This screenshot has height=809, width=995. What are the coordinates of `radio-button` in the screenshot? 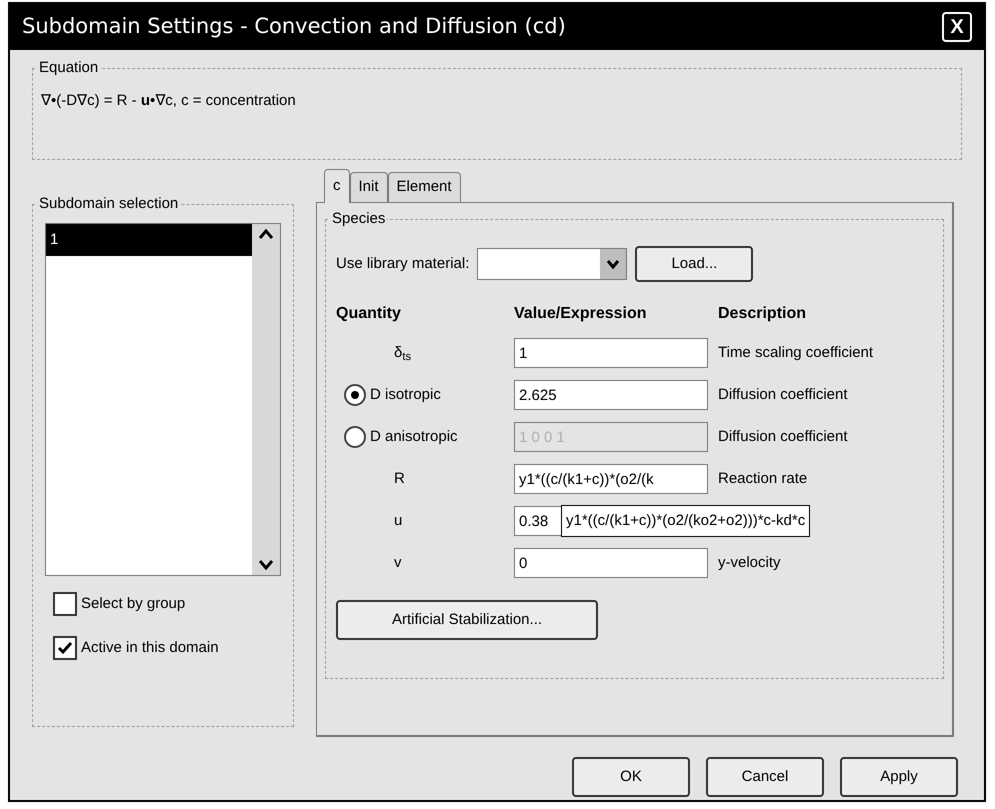 It's located at (355, 395).